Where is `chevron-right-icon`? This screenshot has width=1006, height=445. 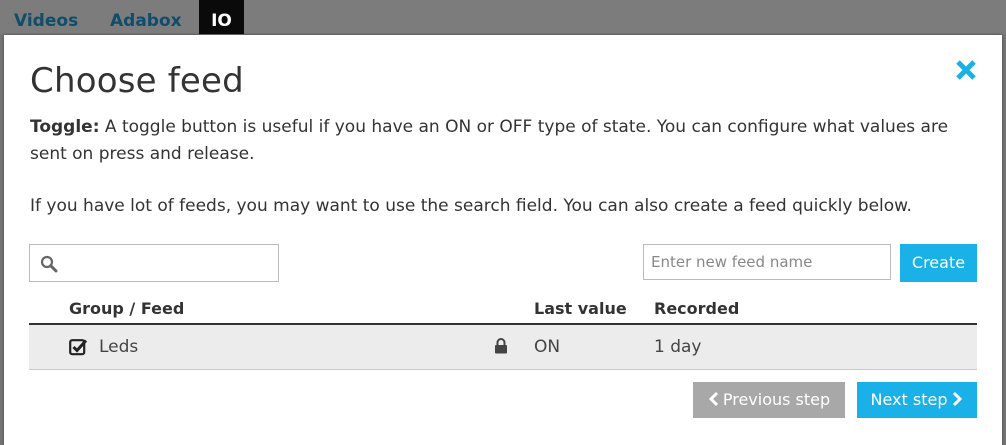
chevron-right-icon is located at coordinates (958, 399).